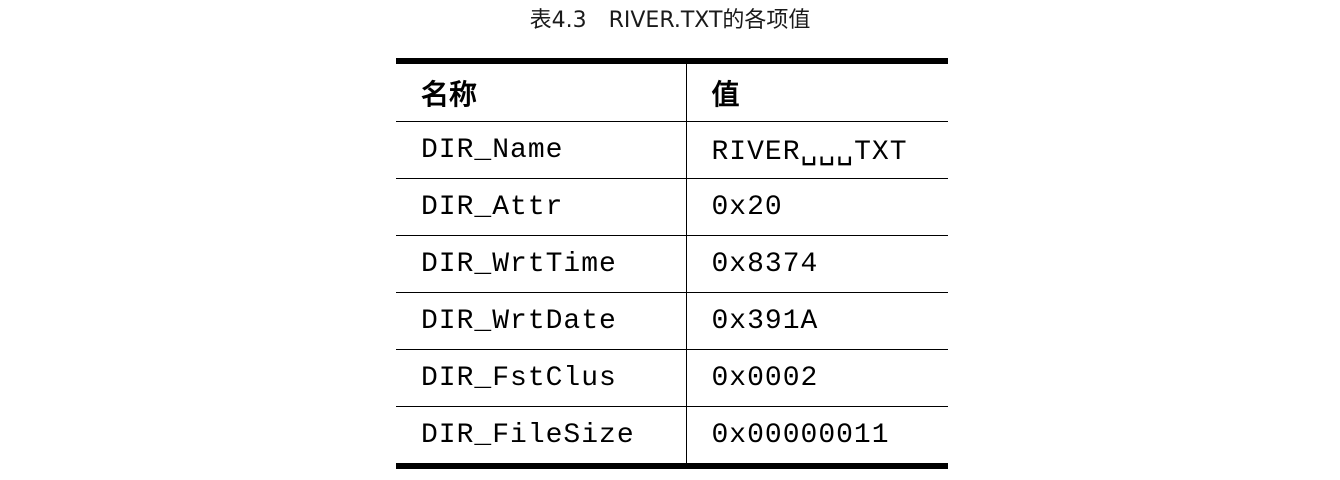 The width and height of the screenshot is (1340, 480). What do you see at coordinates (670, 20) in the screenshot?
I see `table-caption: 表4.3 RIVER.TXT的各项值` at bounding box center [670, 20].